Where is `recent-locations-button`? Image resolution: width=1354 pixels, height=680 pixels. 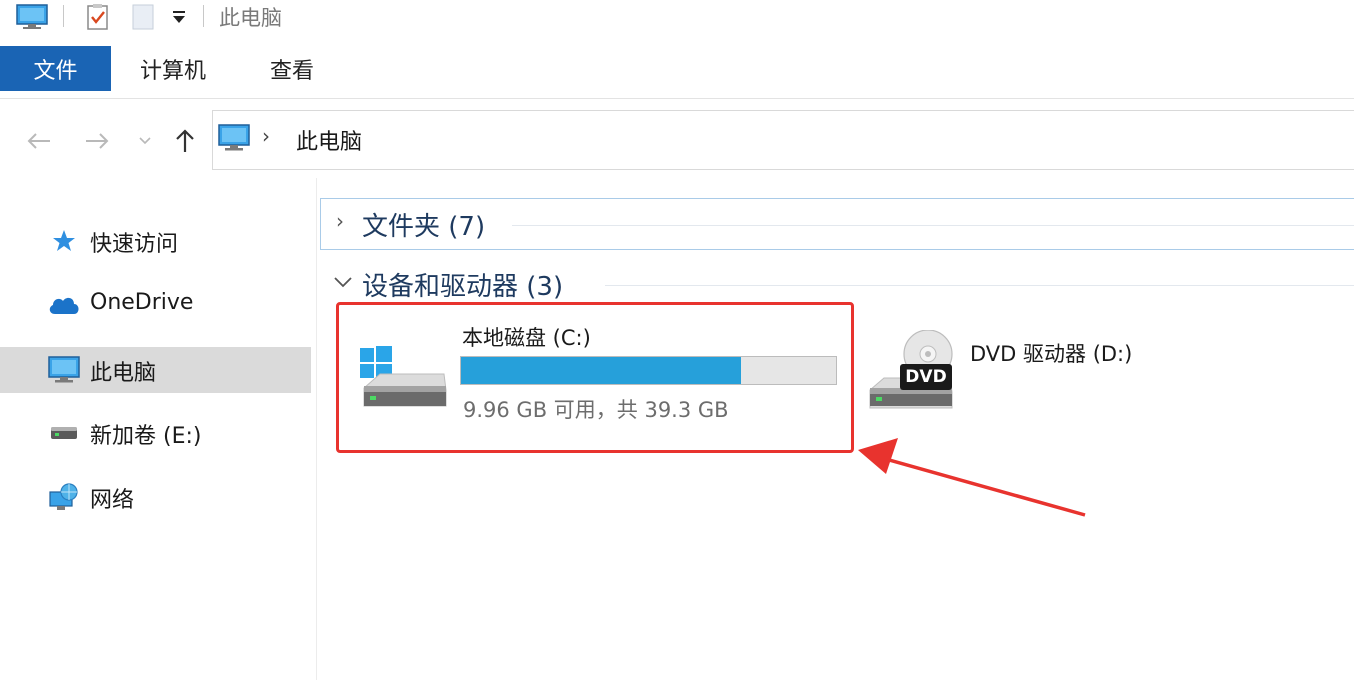 recent-locations-button is located at coordinates (145, 141).